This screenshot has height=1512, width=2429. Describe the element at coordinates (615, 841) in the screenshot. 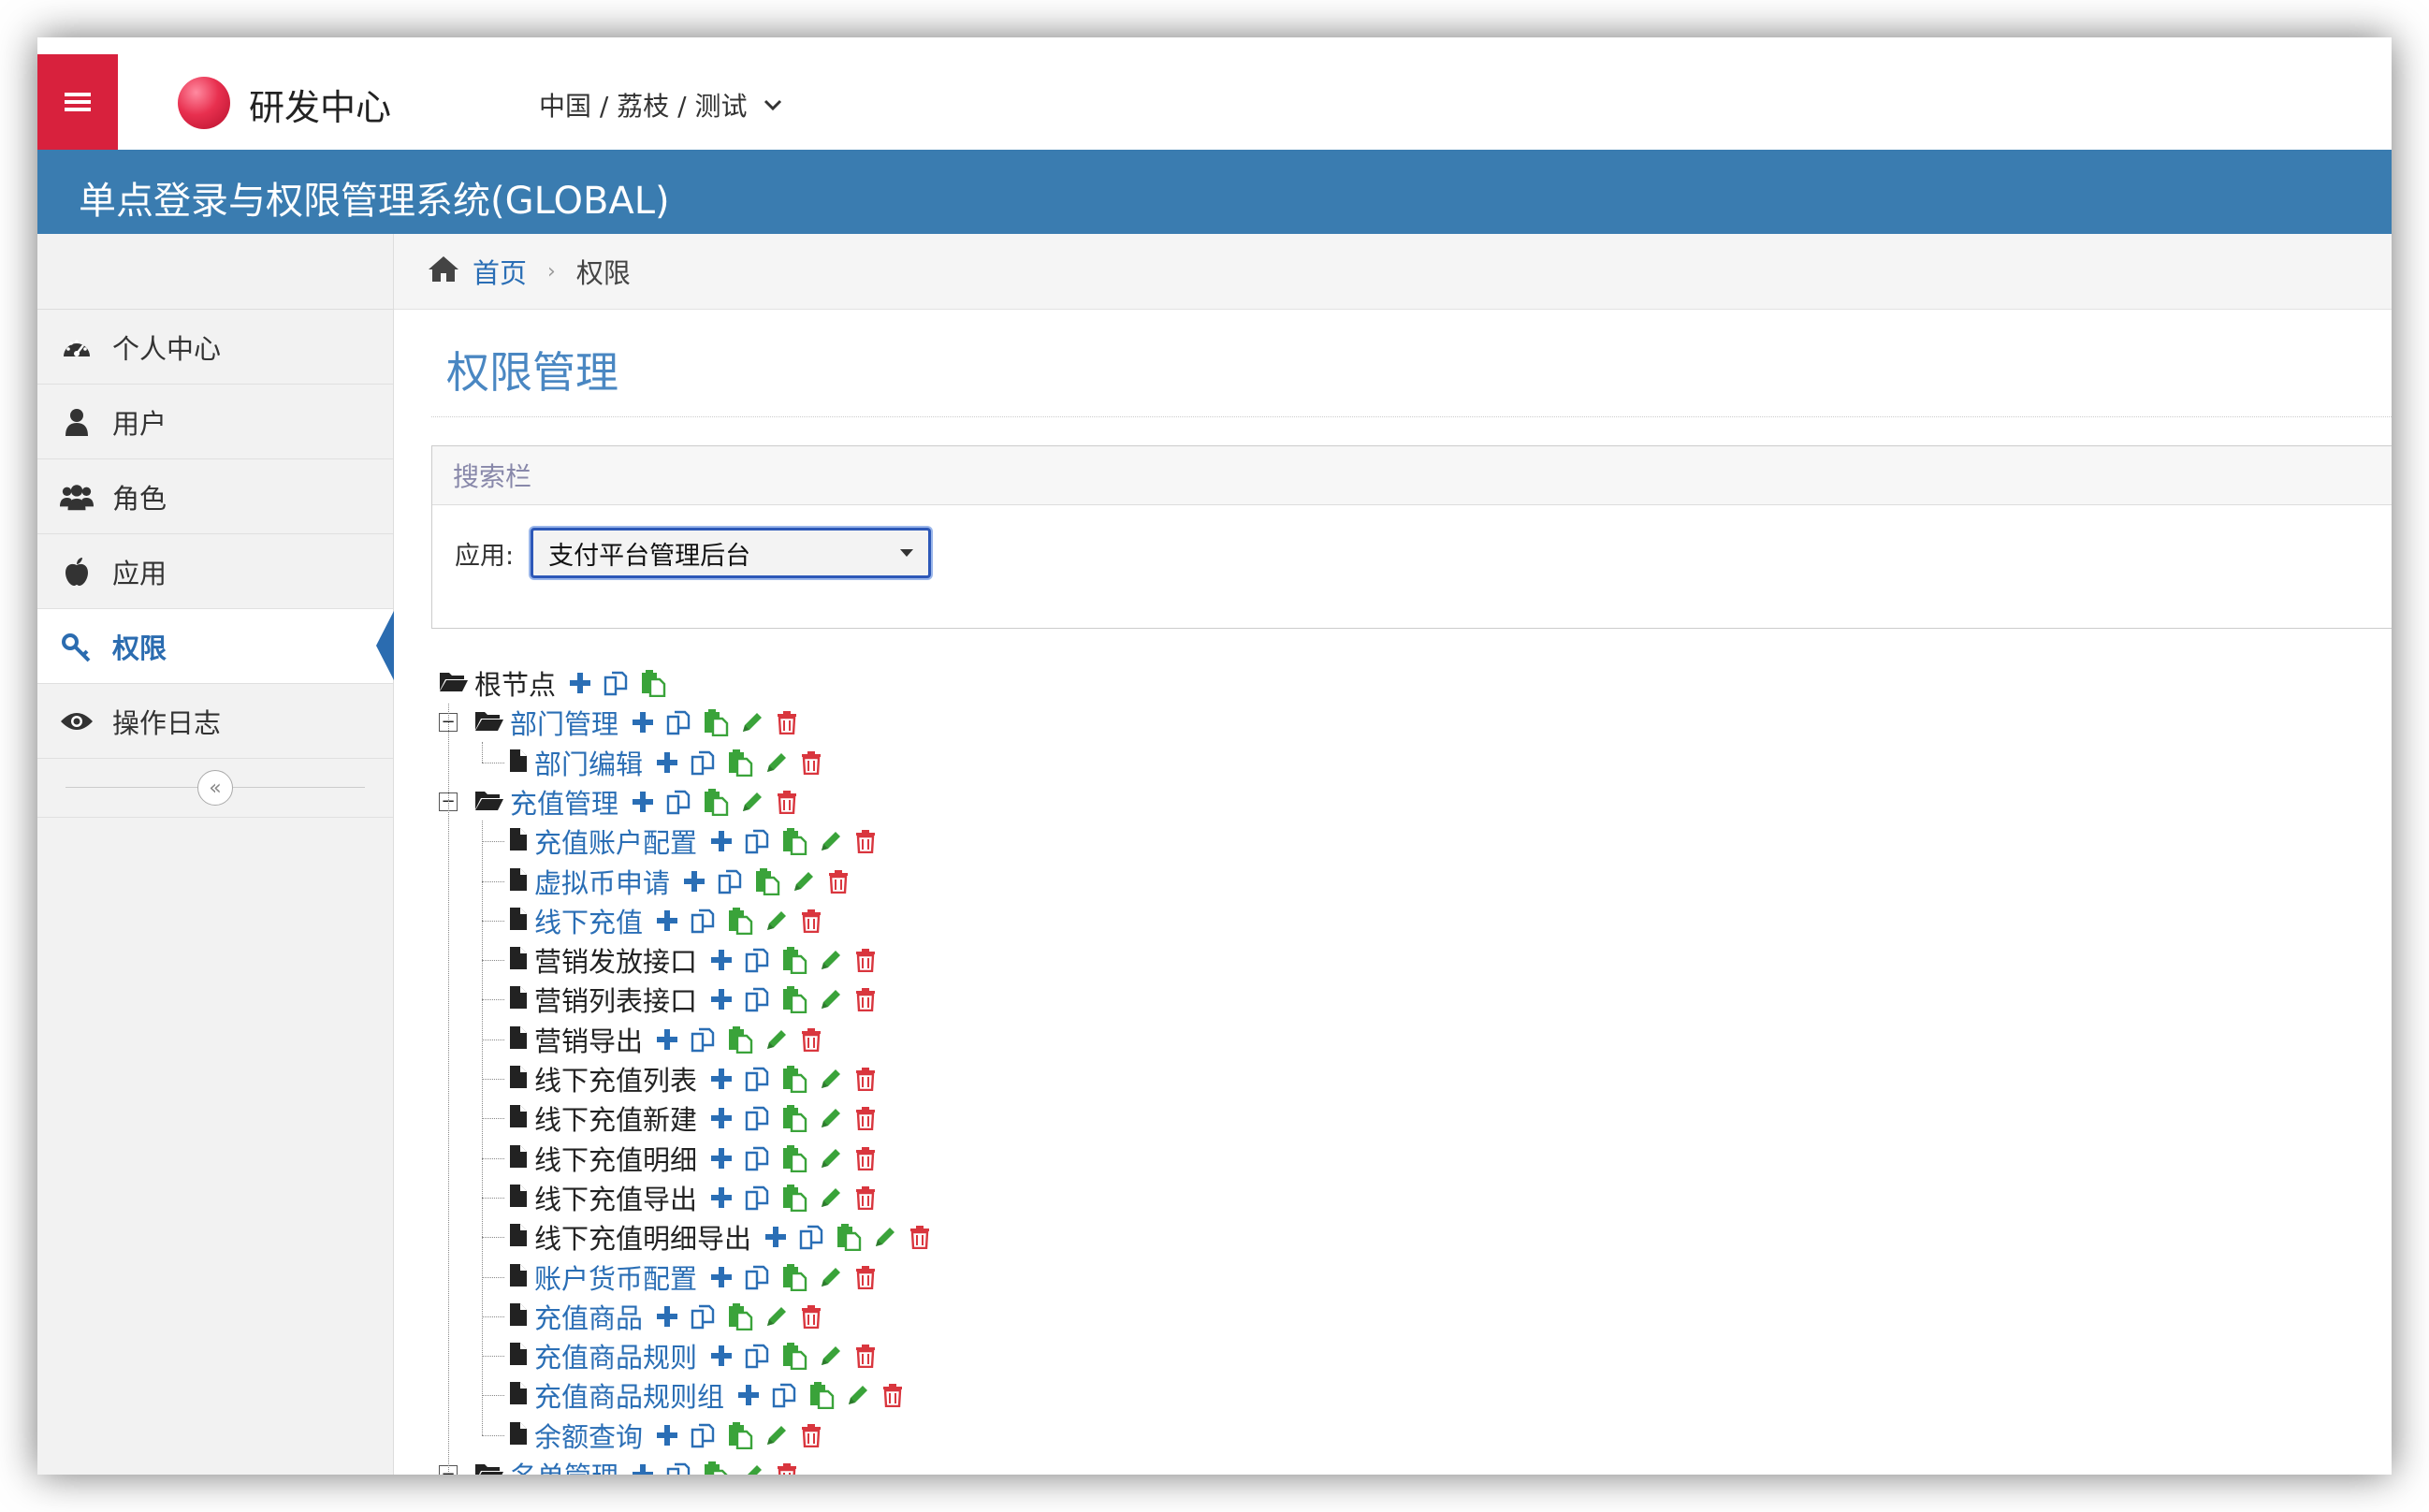

I see `tree-node-label: 充值账户配置` at that location.